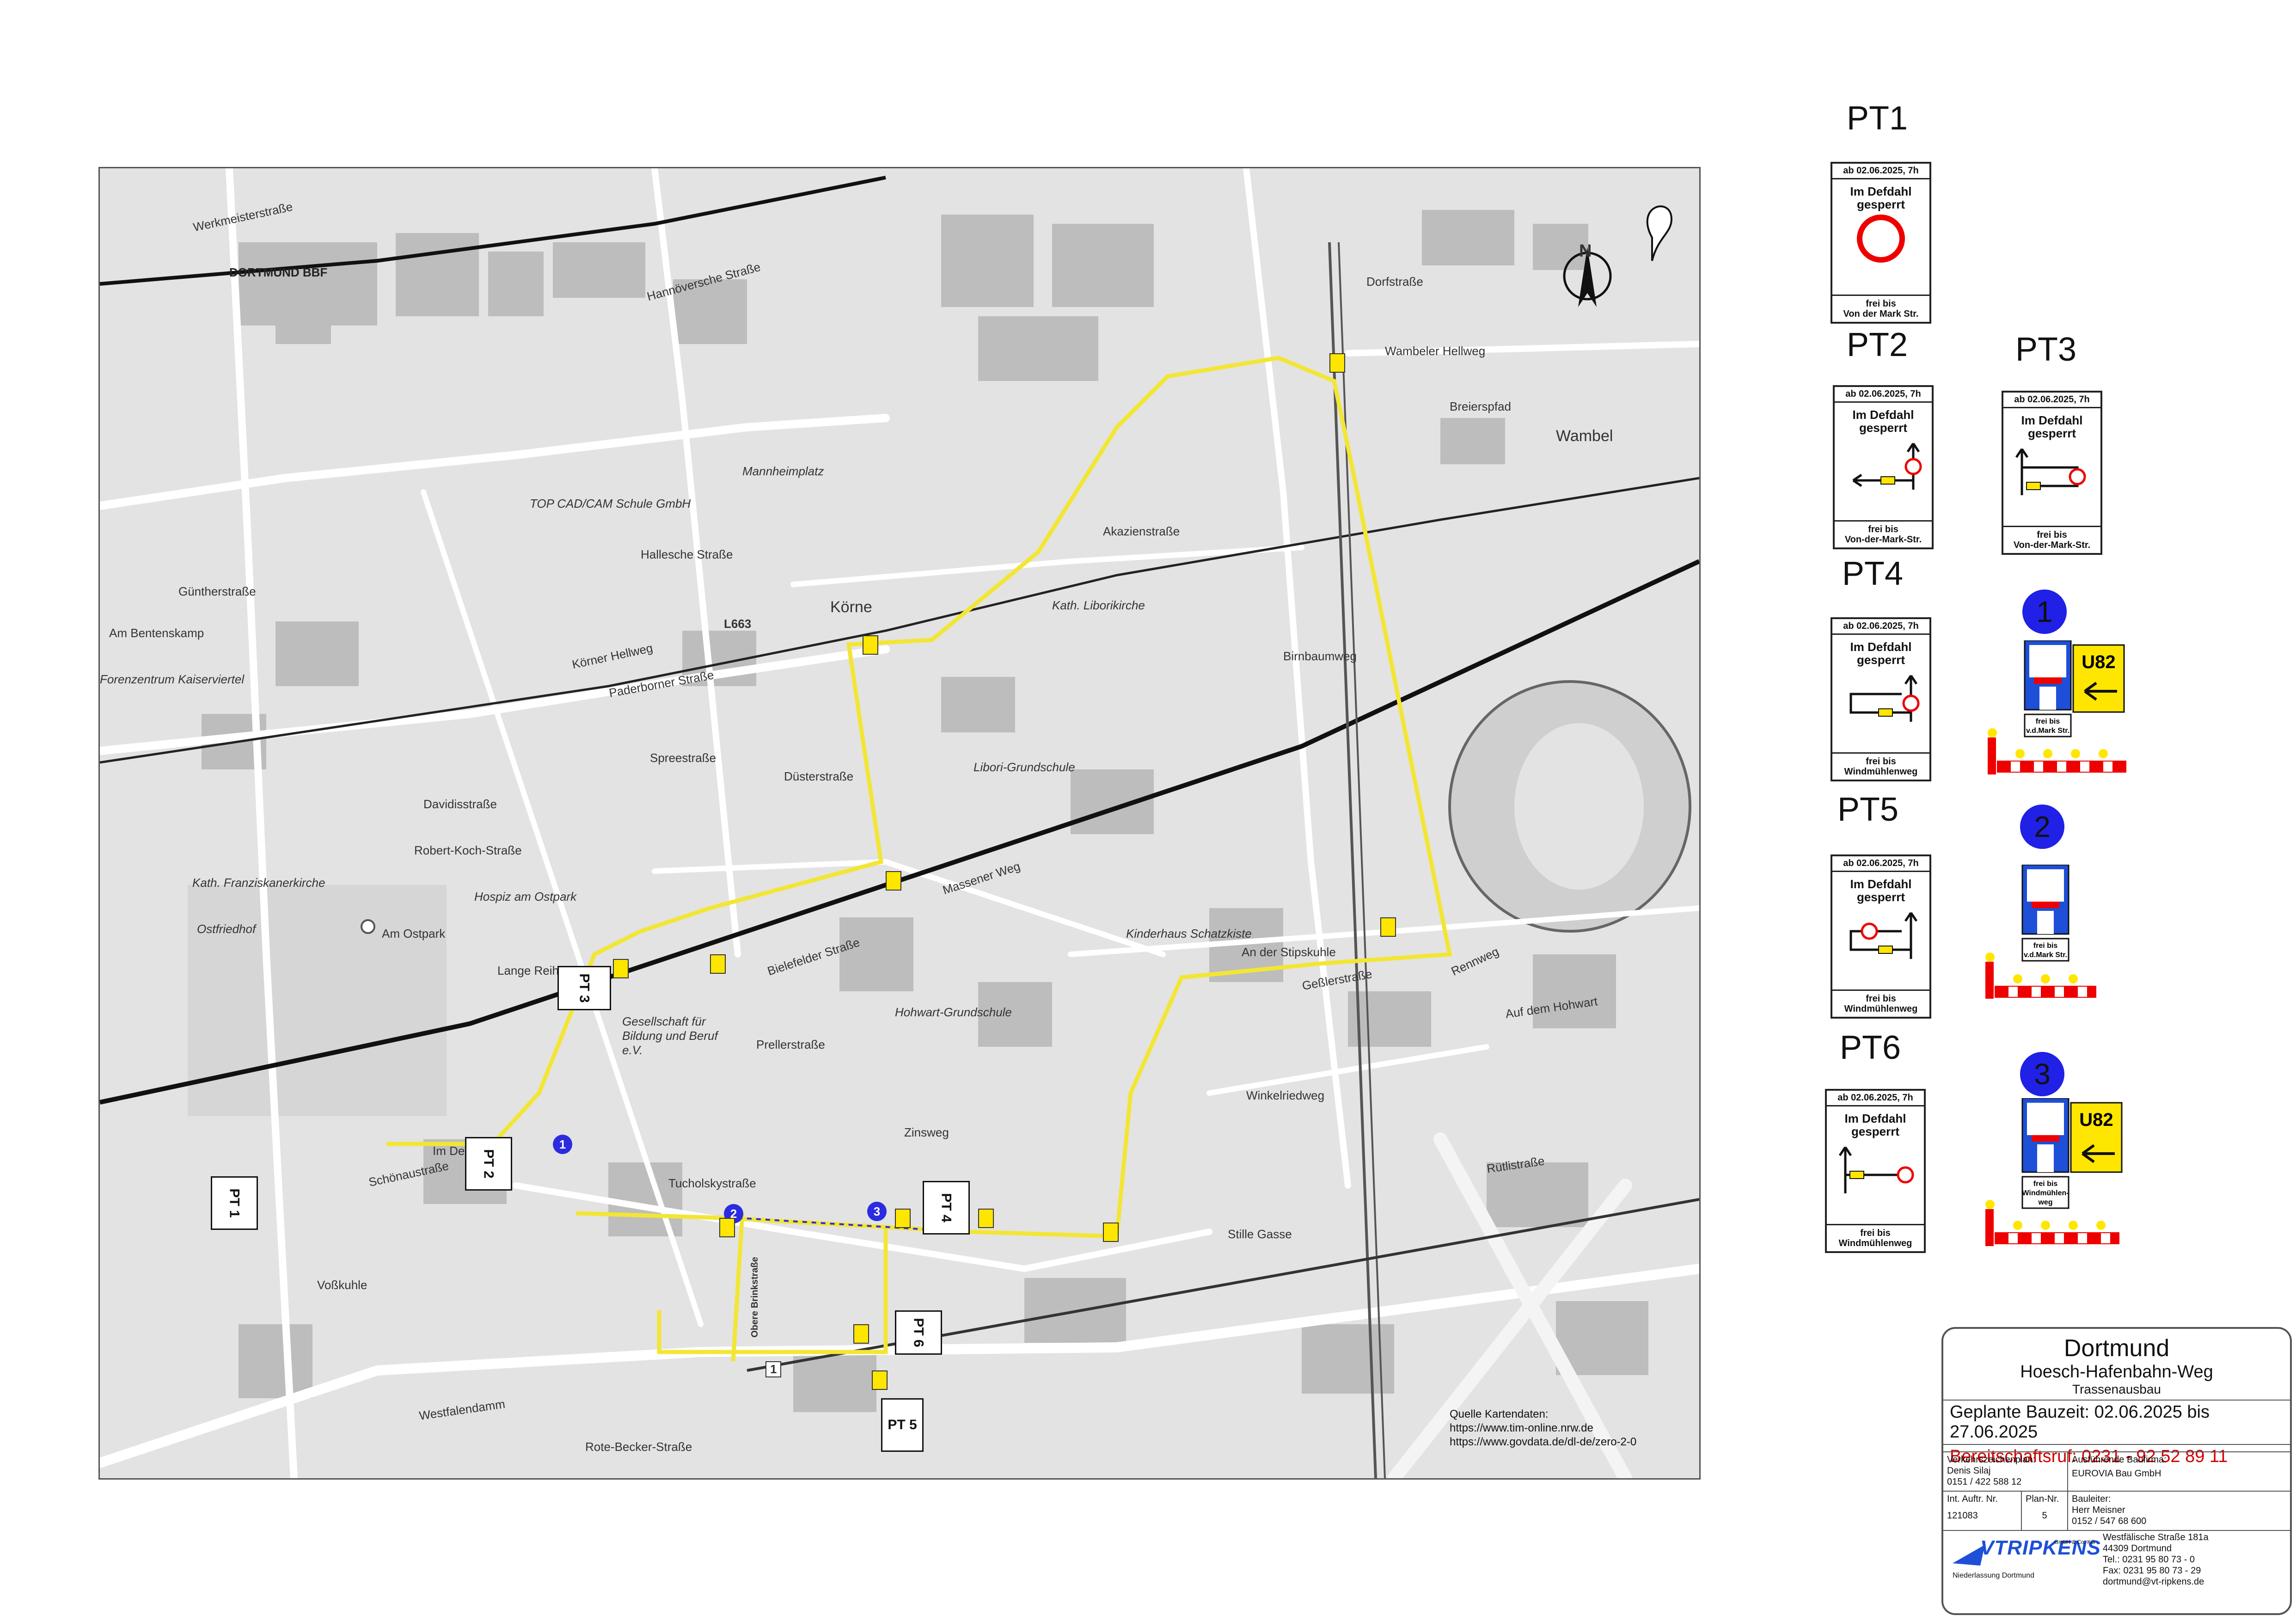  I want to click on tb-city: Dortmund, so click(2116, 1348).